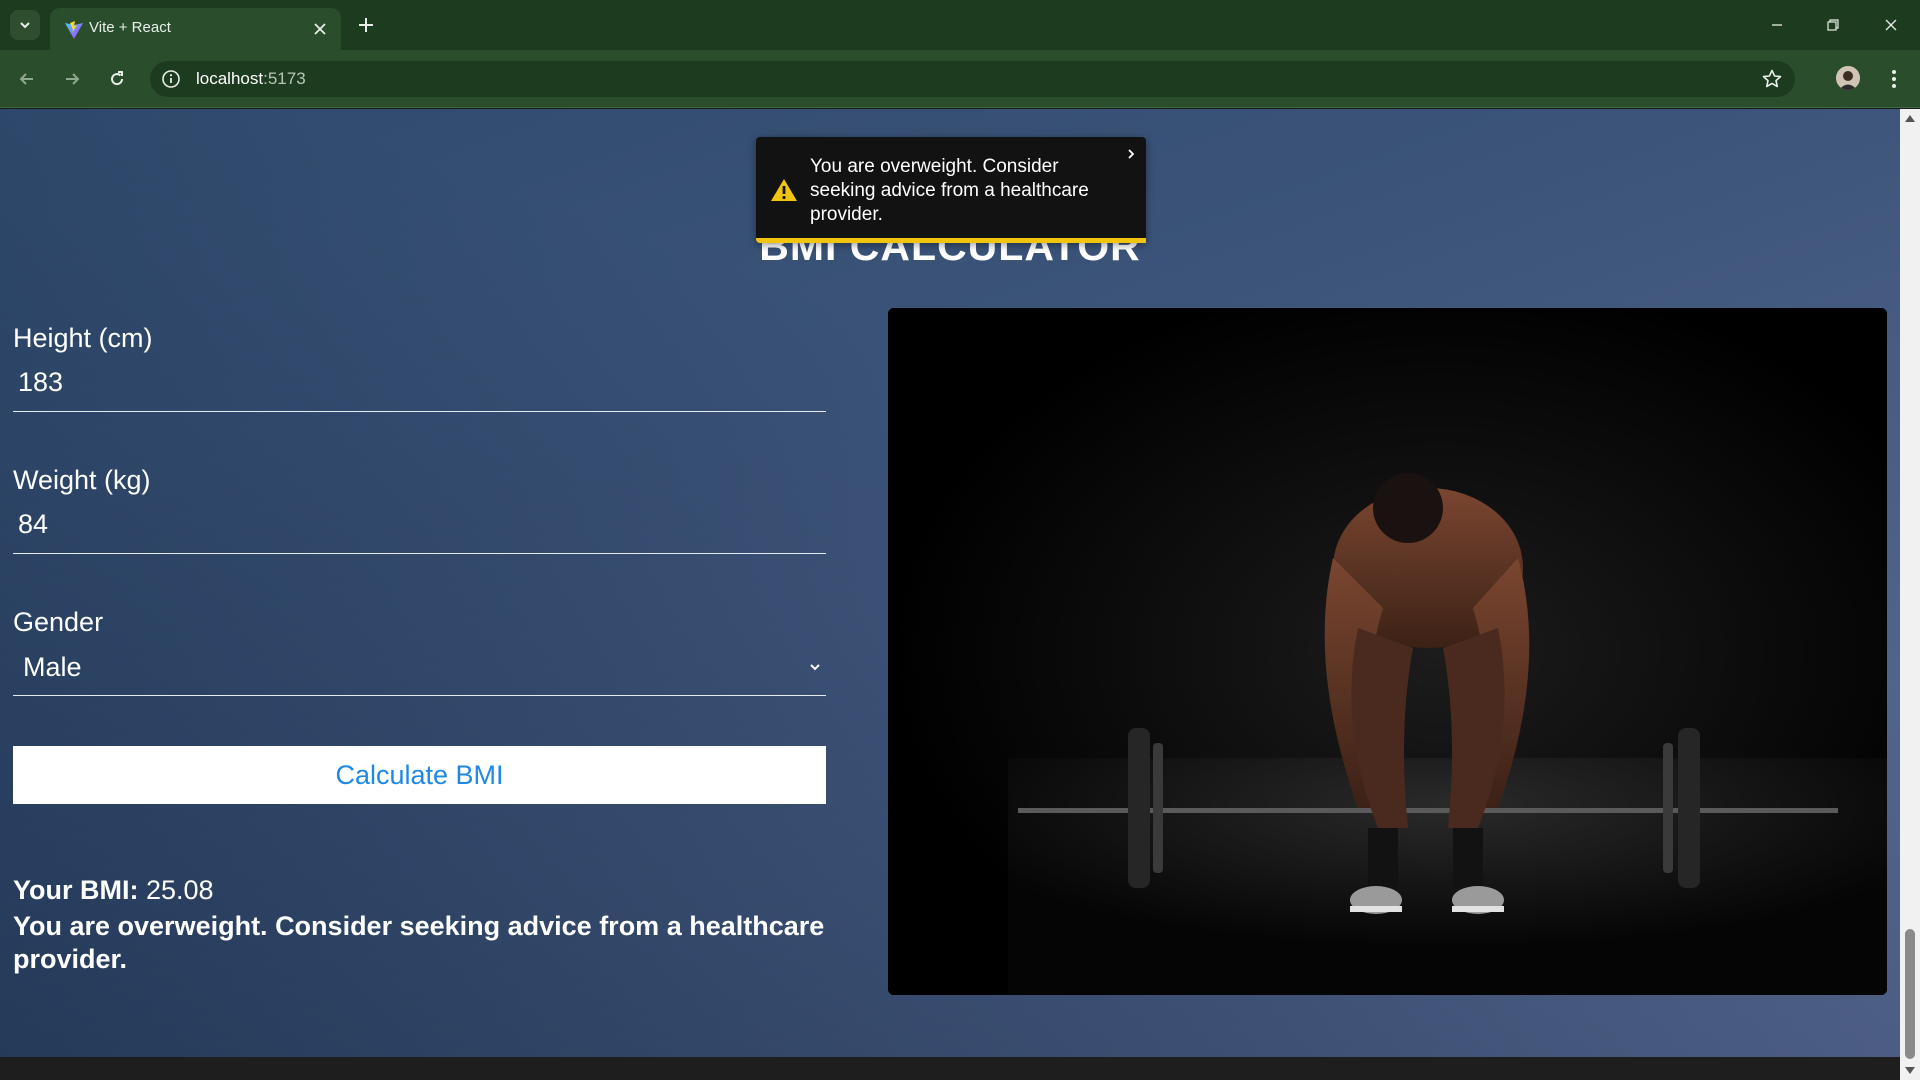 The image size is (1920, 1080). What do you see at coordinates (58, 622) in the screenshot?
I see `gender-label: Gender` at bounding box center [58, 622].